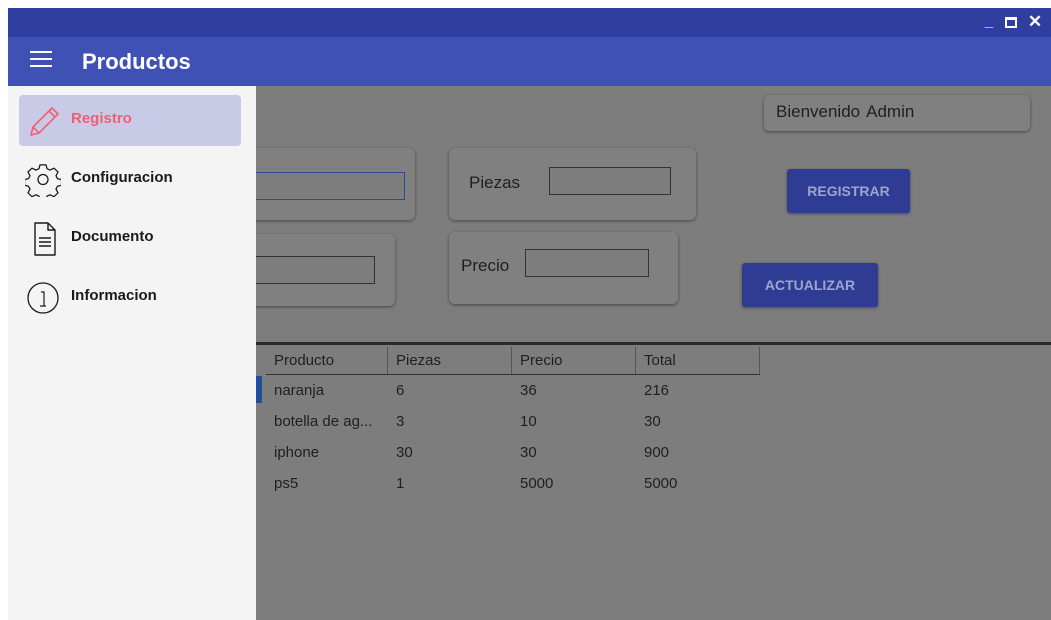 The width and height of the screenshot is (1051, 620). Describe the element at coordinates (41, 62) in the screenshot. I see `menu-icon` at that location.